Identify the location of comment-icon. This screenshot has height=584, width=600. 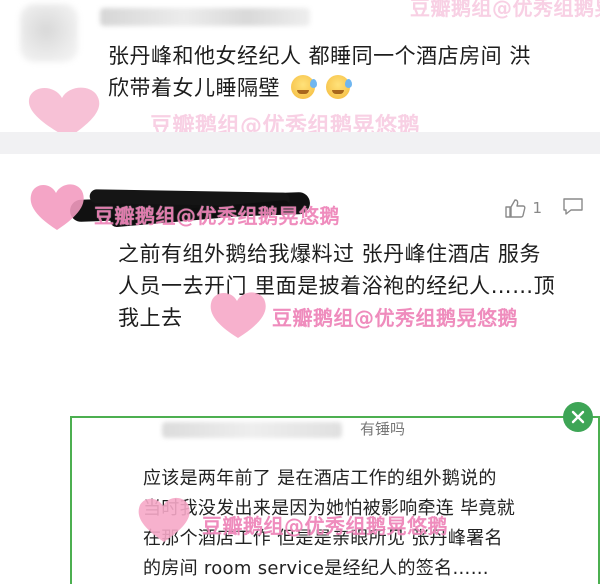
(573, 206).